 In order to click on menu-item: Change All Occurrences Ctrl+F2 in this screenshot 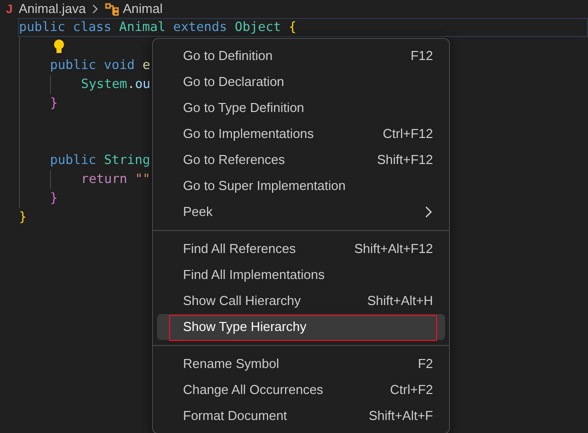, I will do `click(301, 390)`.